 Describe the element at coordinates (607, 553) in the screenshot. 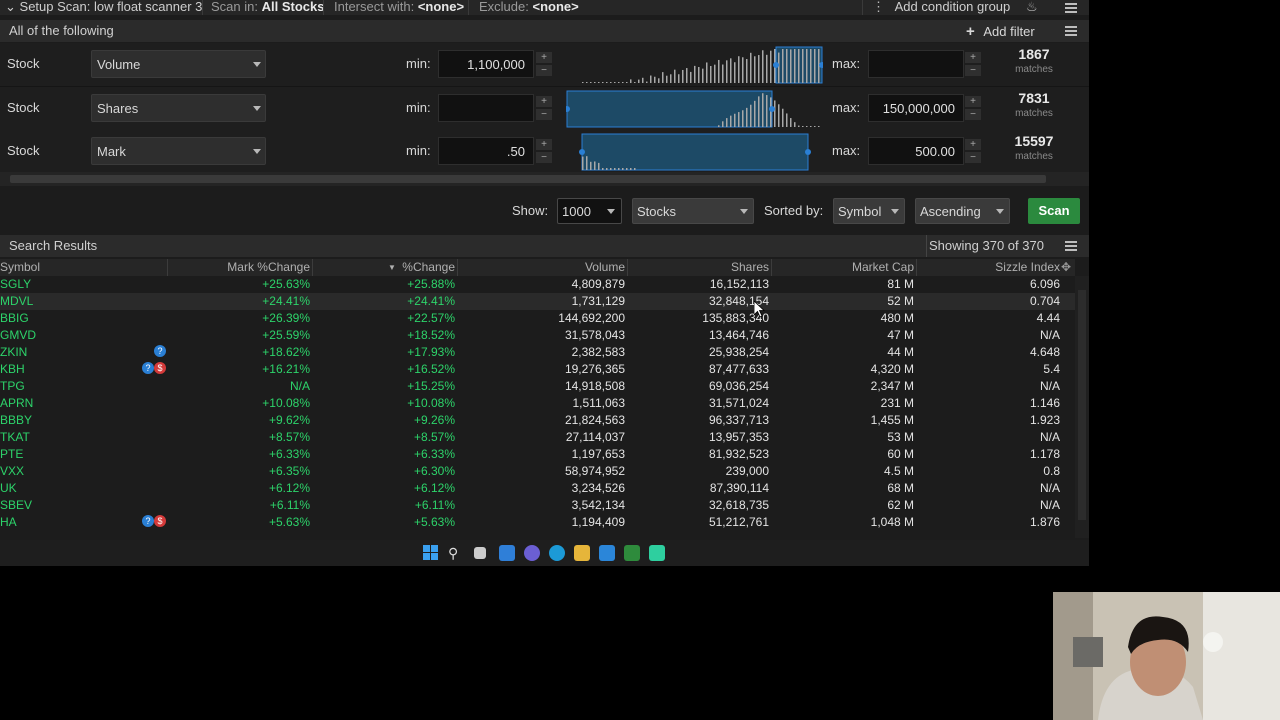

I see `mail-icon` at that location.